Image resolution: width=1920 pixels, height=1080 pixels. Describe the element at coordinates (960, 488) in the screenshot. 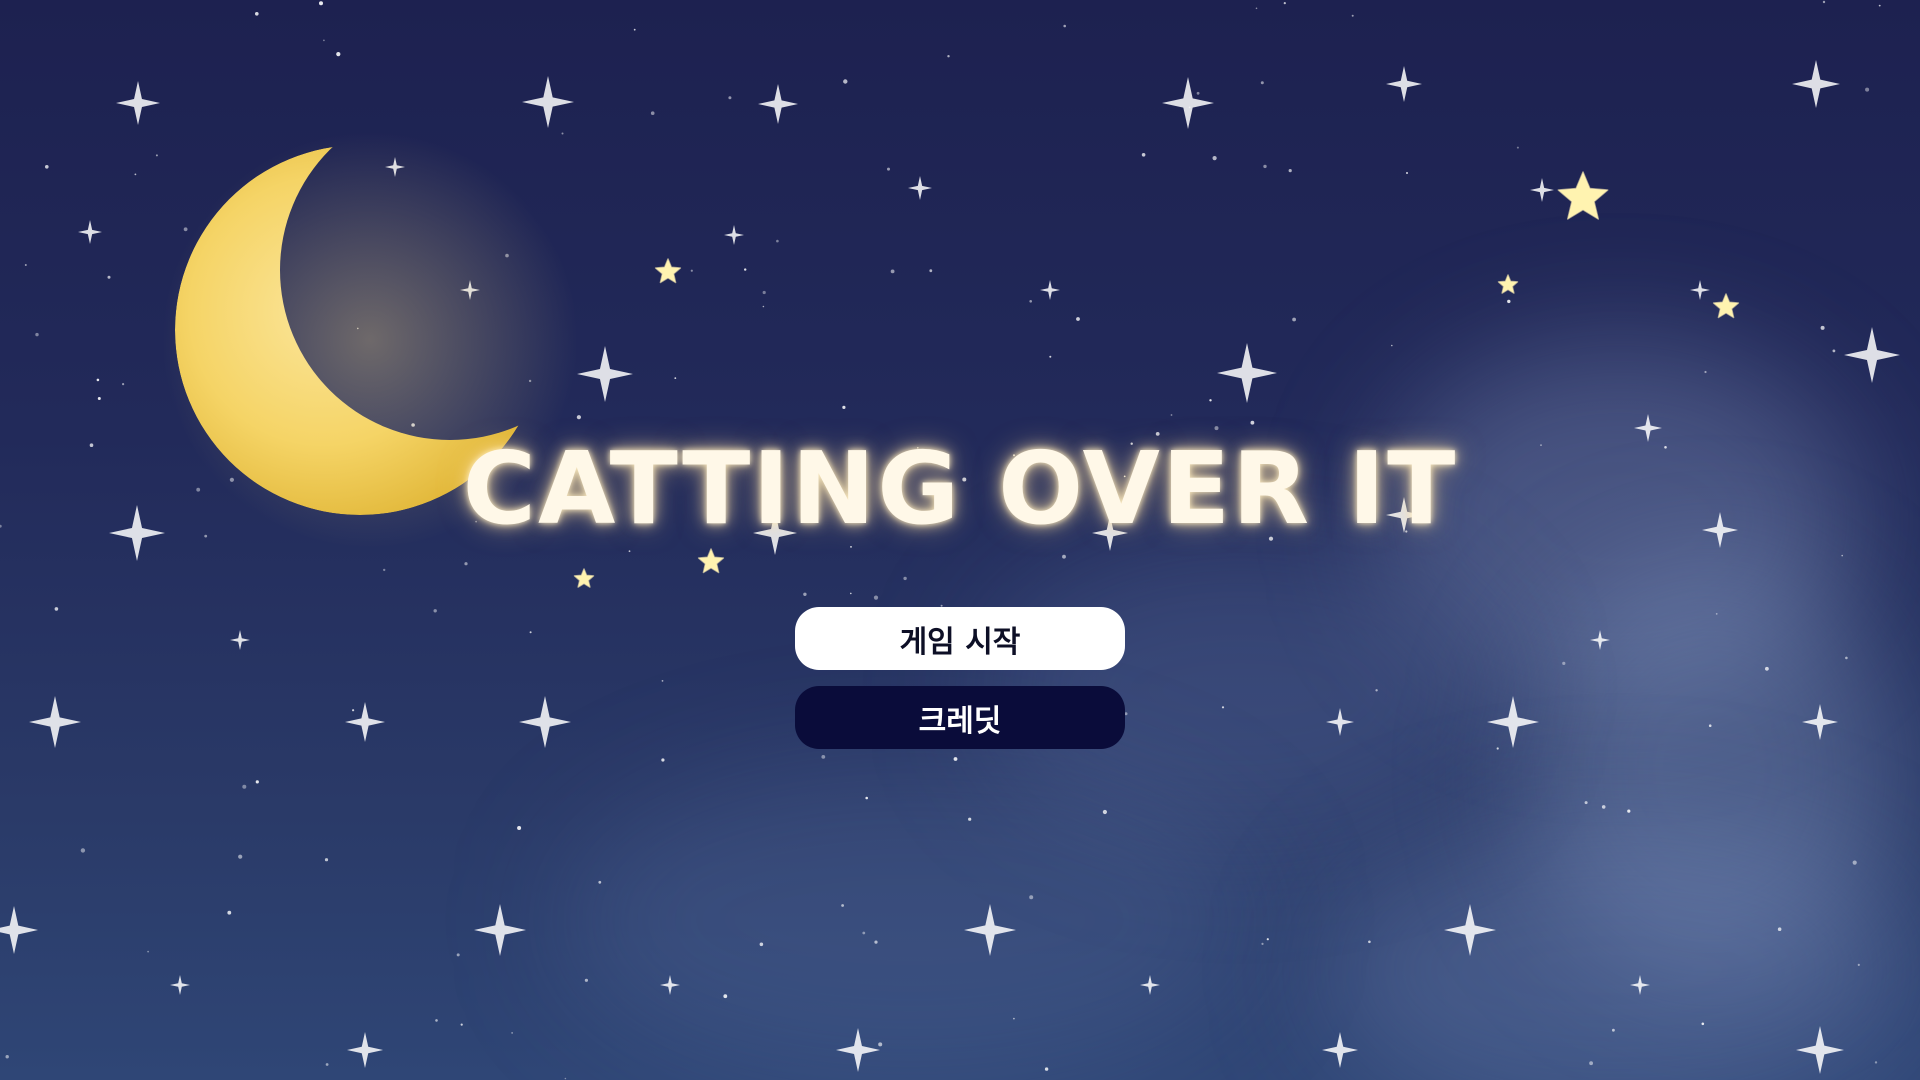

I see `game-title: CATTING OVER IT` at that location.